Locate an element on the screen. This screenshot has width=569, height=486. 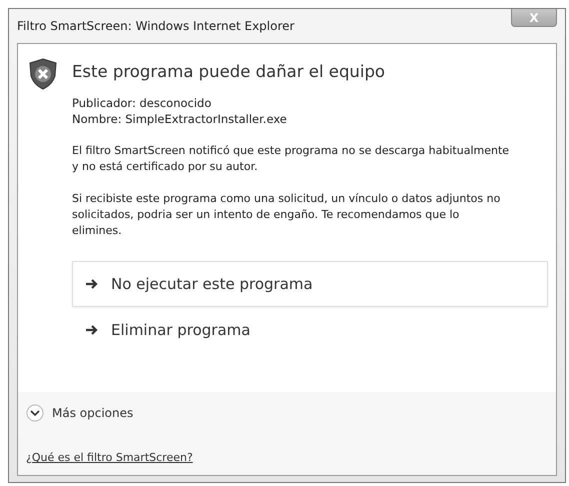
detail-text: Publicador: desconocido is located at coordinates (142, 103).